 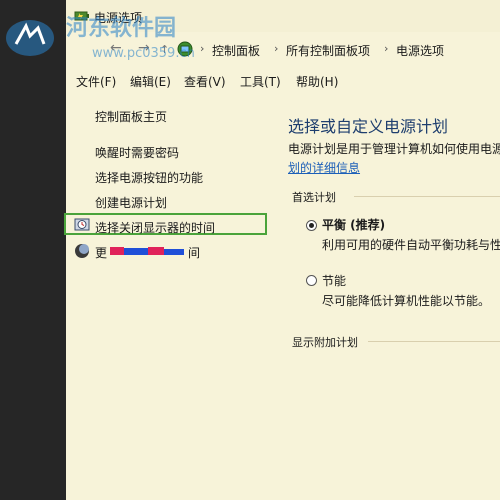 I want to click on watermark-logo-icon, so click(x=30, y=38).